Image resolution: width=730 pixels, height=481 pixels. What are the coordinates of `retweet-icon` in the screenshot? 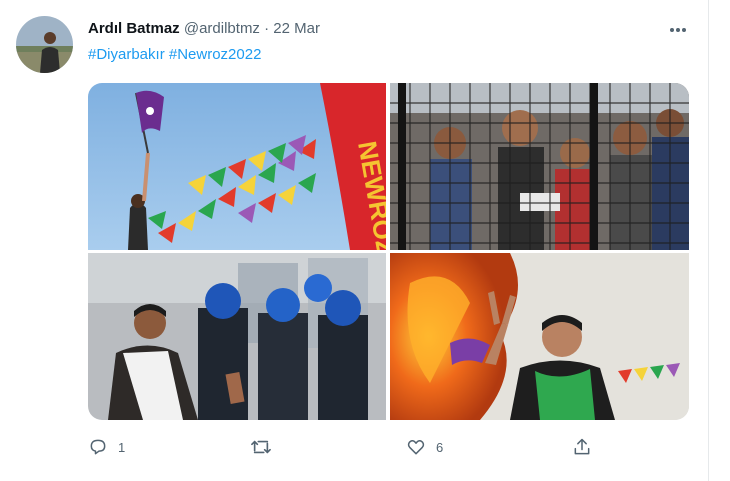 It's located at (261, 447).